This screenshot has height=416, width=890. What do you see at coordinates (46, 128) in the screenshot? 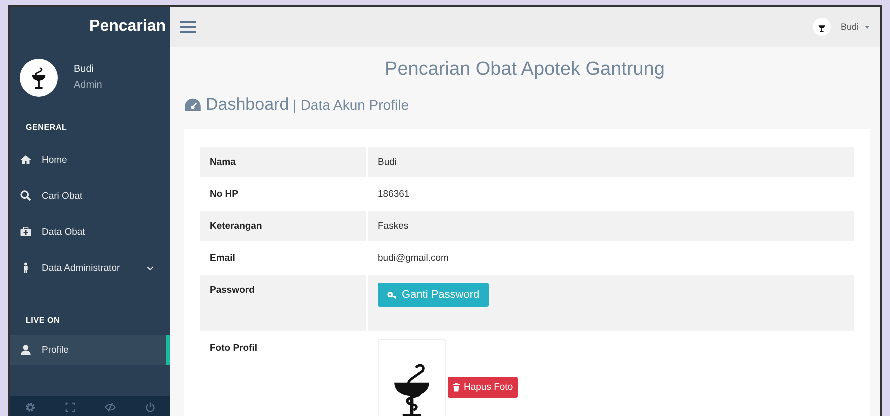
I see `section-title: GENERAL` at bounding box center [46, 128].